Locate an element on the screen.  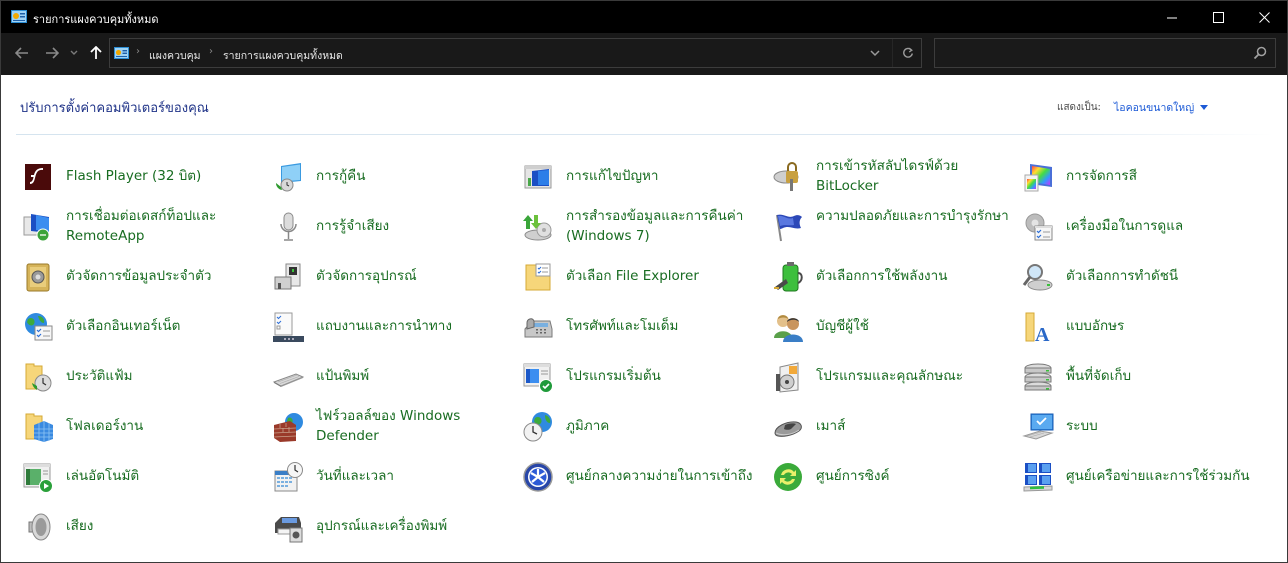
control-panel-item-label: เมาส์ is located at coordinates (916, 426).